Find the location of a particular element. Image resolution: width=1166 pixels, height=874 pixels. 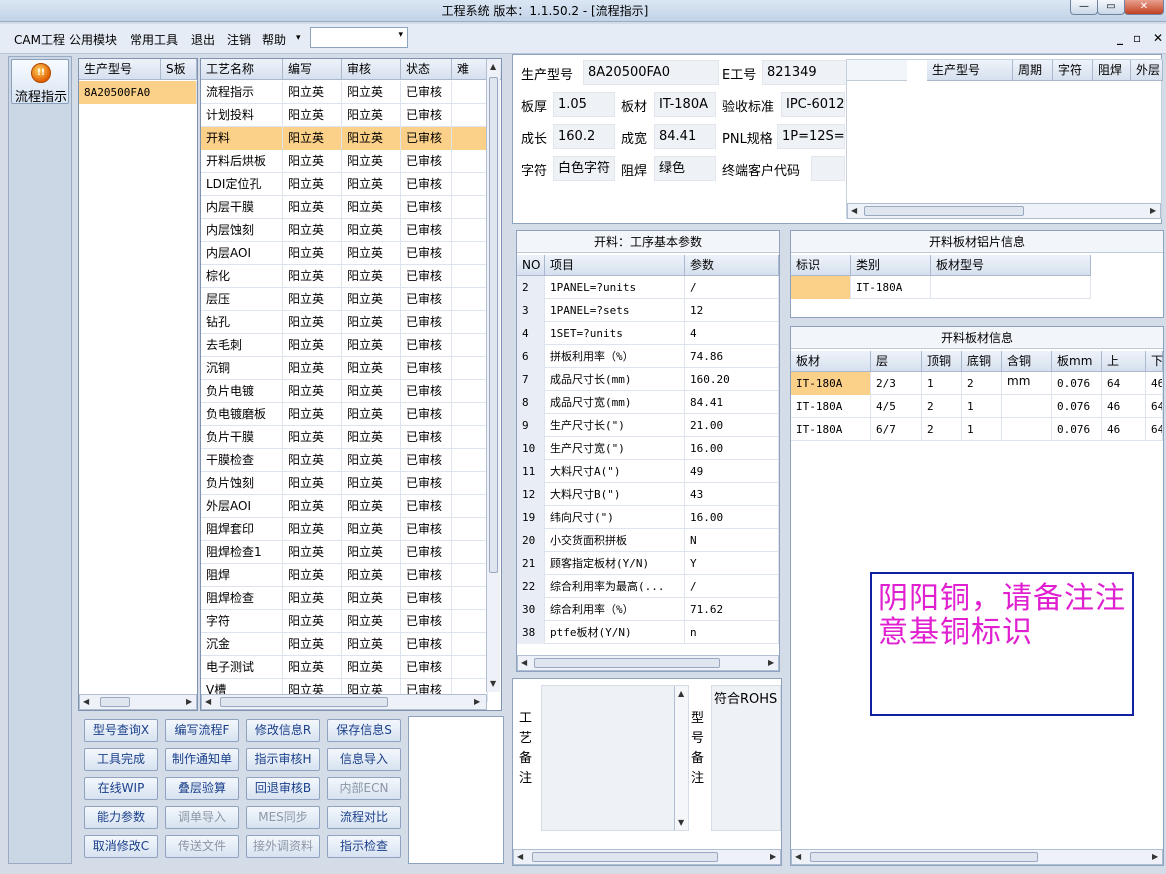

menu-logout: 注销 is located at coordinates (239, 39).